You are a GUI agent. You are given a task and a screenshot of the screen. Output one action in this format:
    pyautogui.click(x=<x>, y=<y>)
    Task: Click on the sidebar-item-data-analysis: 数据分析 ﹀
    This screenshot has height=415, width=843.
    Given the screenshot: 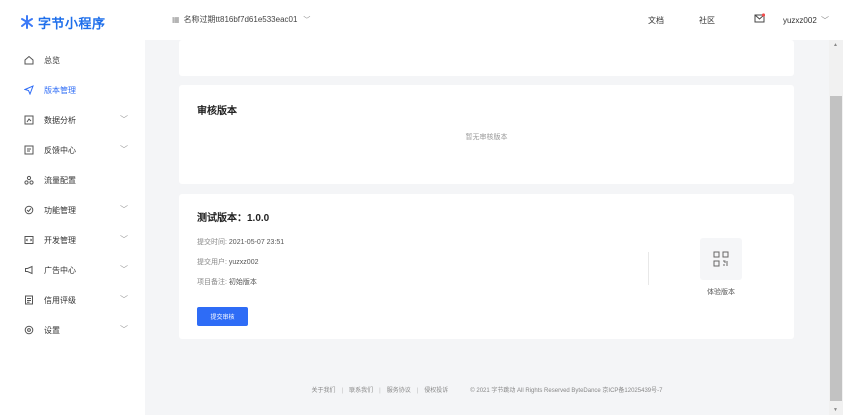 What is the action you would take?
    pyautogui.click(x=72, y=120)
    